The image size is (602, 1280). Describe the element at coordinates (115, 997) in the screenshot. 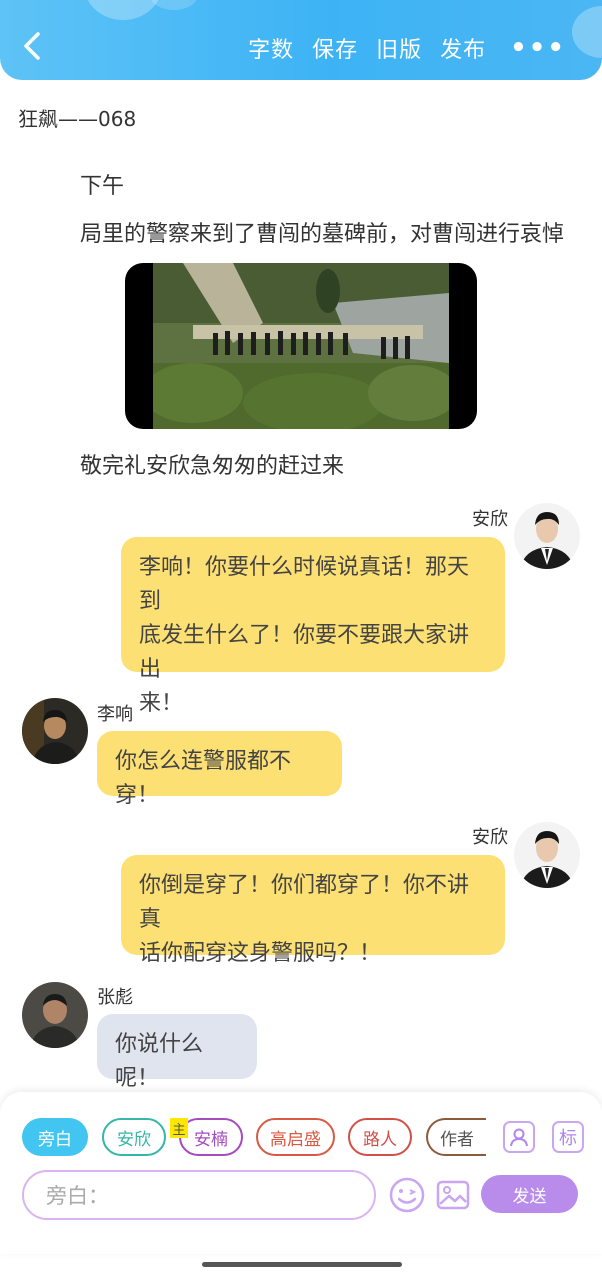

I see `speaker-name: 张彪` at that location.